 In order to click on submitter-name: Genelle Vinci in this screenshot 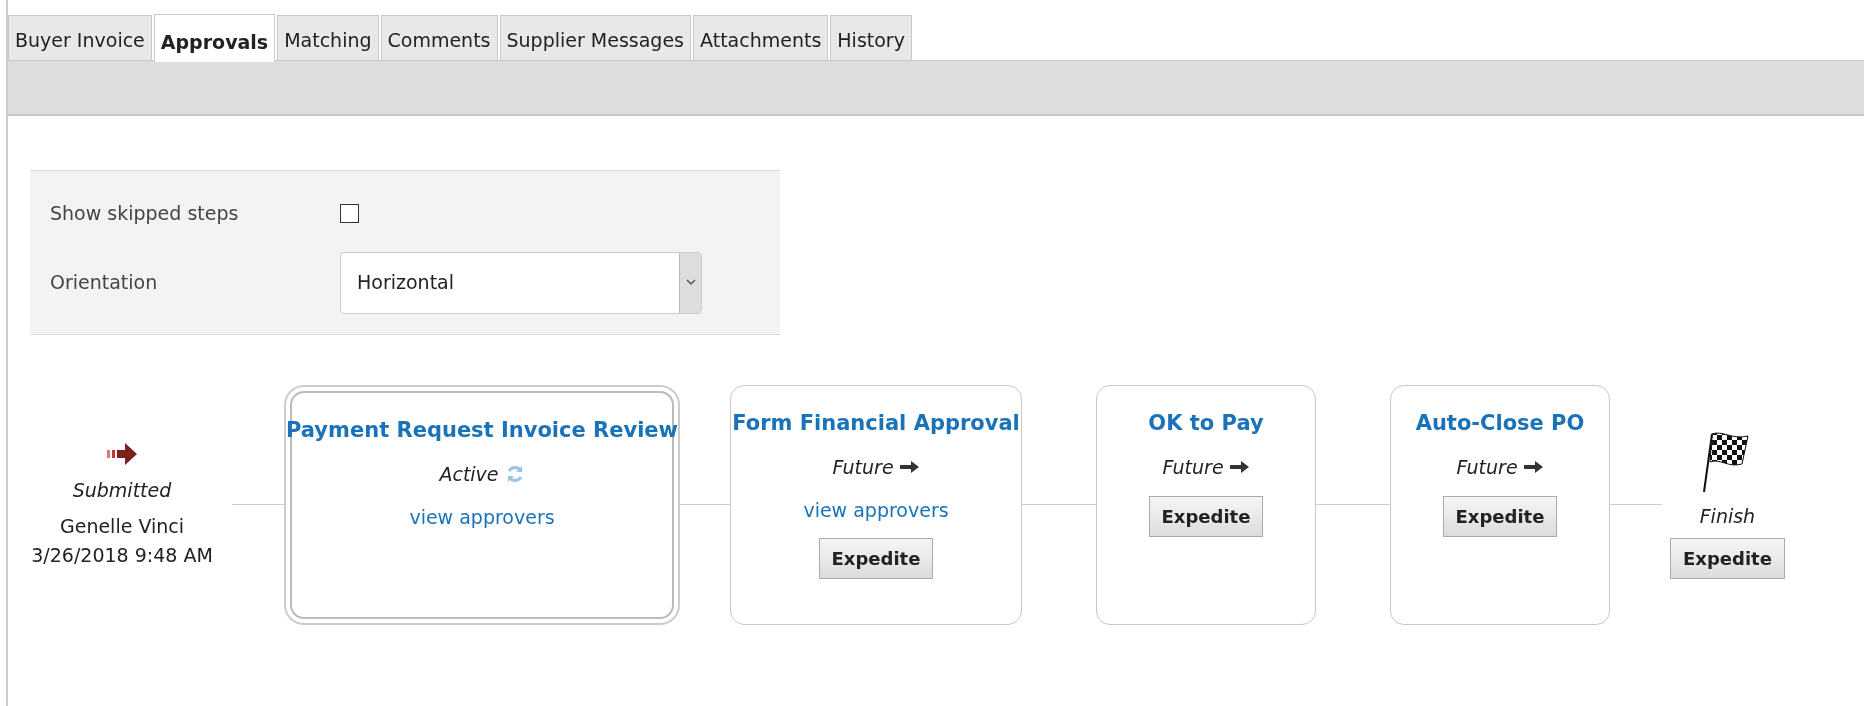, I will do `click(122, 527)`.